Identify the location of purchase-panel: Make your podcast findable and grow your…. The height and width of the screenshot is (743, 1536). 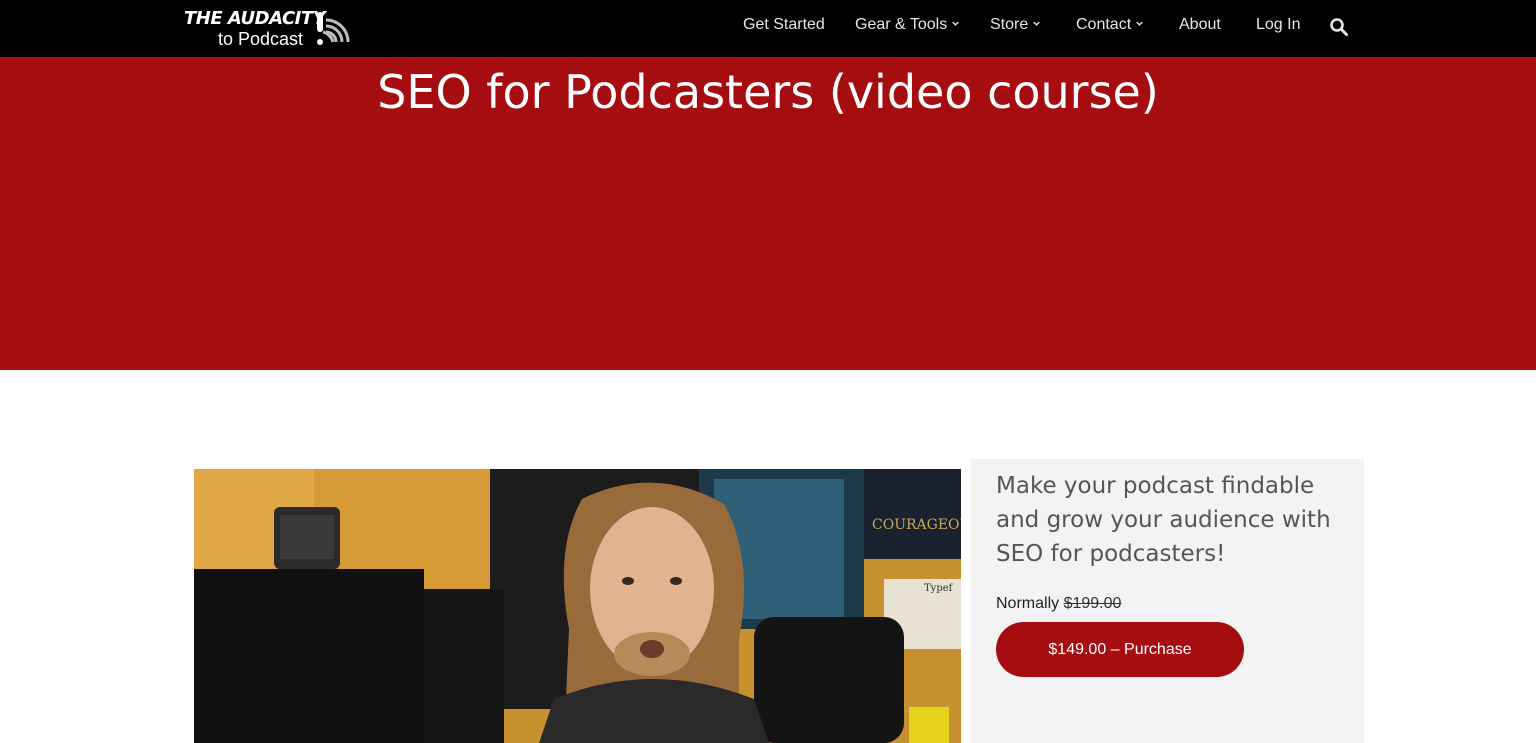
(1167, 601).